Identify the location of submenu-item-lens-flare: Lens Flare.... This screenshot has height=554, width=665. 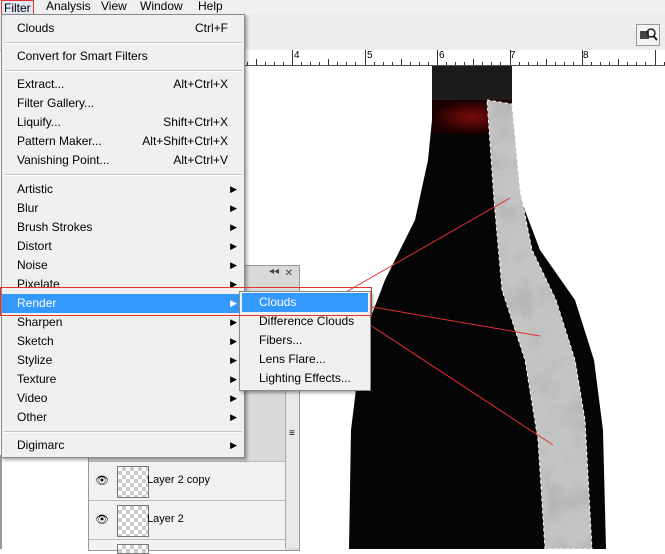
(305, 359).